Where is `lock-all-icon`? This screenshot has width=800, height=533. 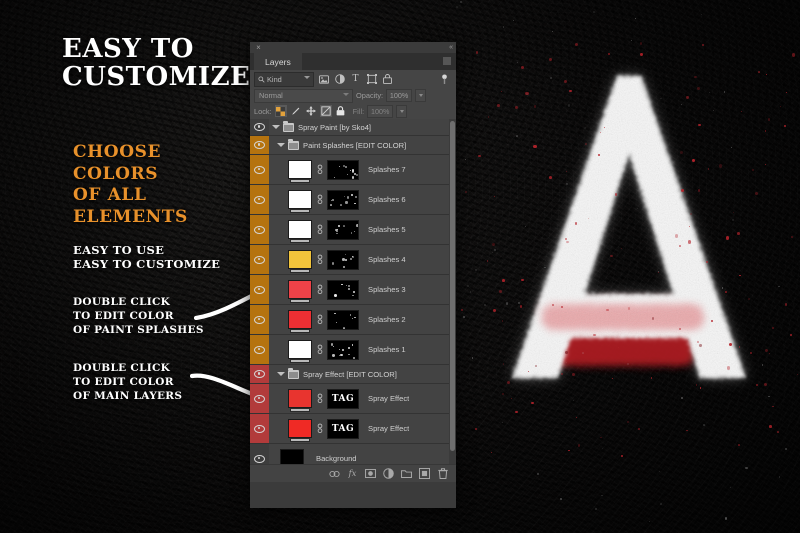 lock-all-icon is located at coordinates (341, 111).